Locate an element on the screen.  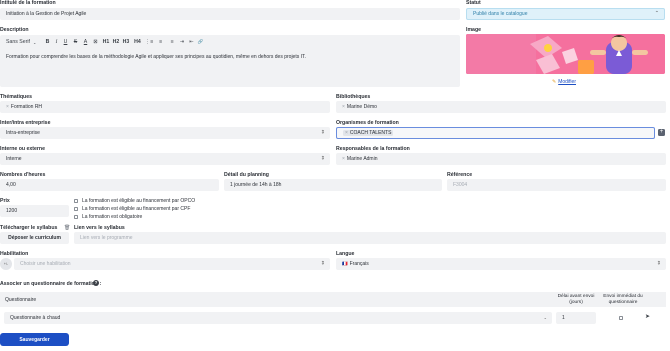
interne-externe-value: Interne is located at coordinates (14, 159).